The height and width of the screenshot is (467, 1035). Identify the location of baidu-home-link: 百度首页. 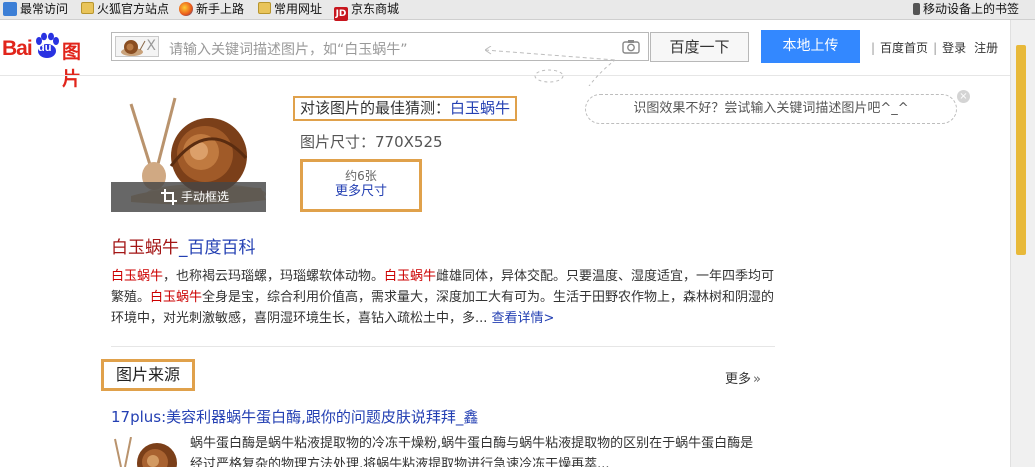
(904, 48).